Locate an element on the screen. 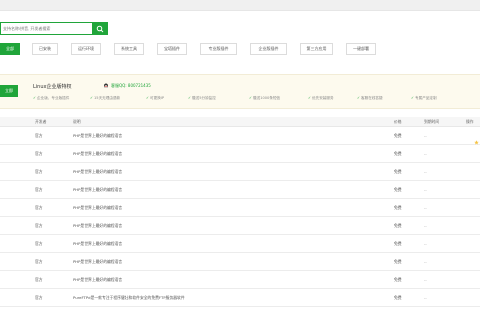 This screenshot has height=320, width=480. tab-one-click-deploy: 一键部署 is located at coordinates (361, 49).